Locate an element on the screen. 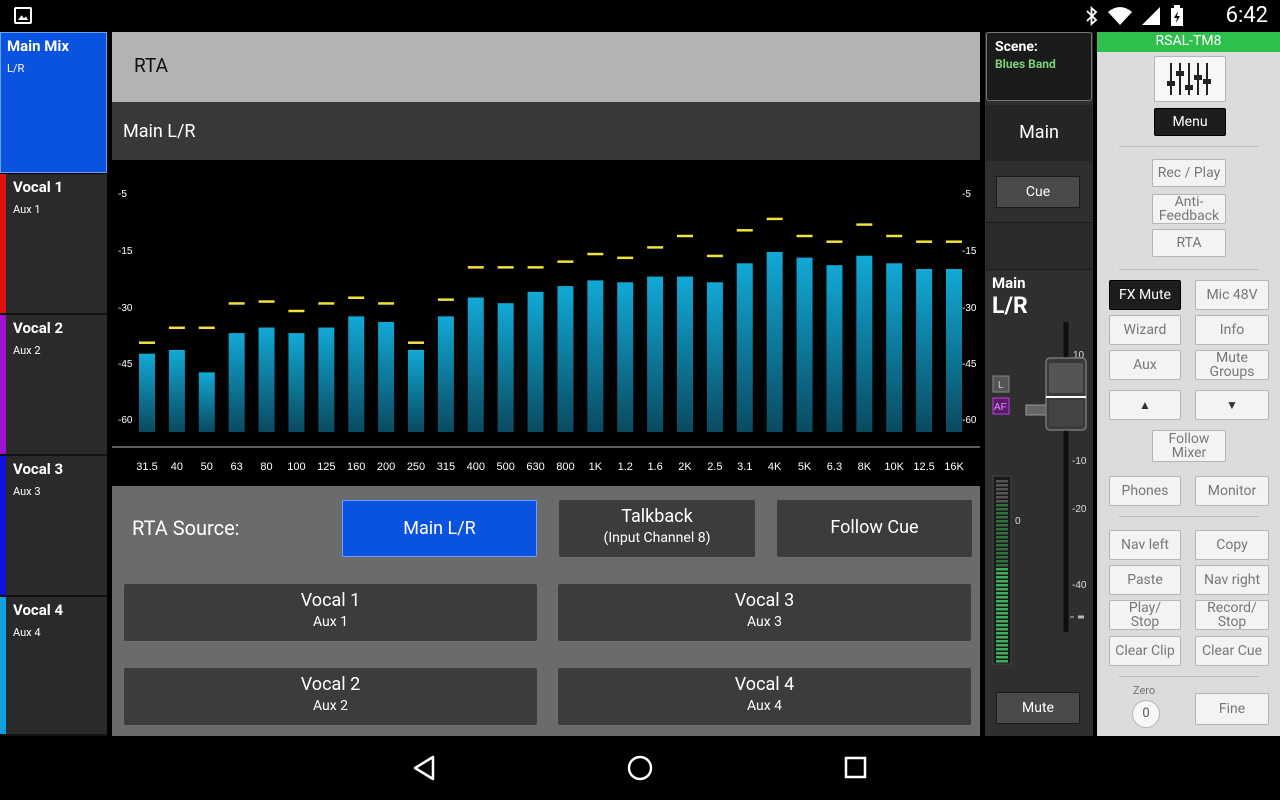 Image resolution: width=1280 pixels, height=800 pixels. status-icons is located at coordinates (1135, 16).